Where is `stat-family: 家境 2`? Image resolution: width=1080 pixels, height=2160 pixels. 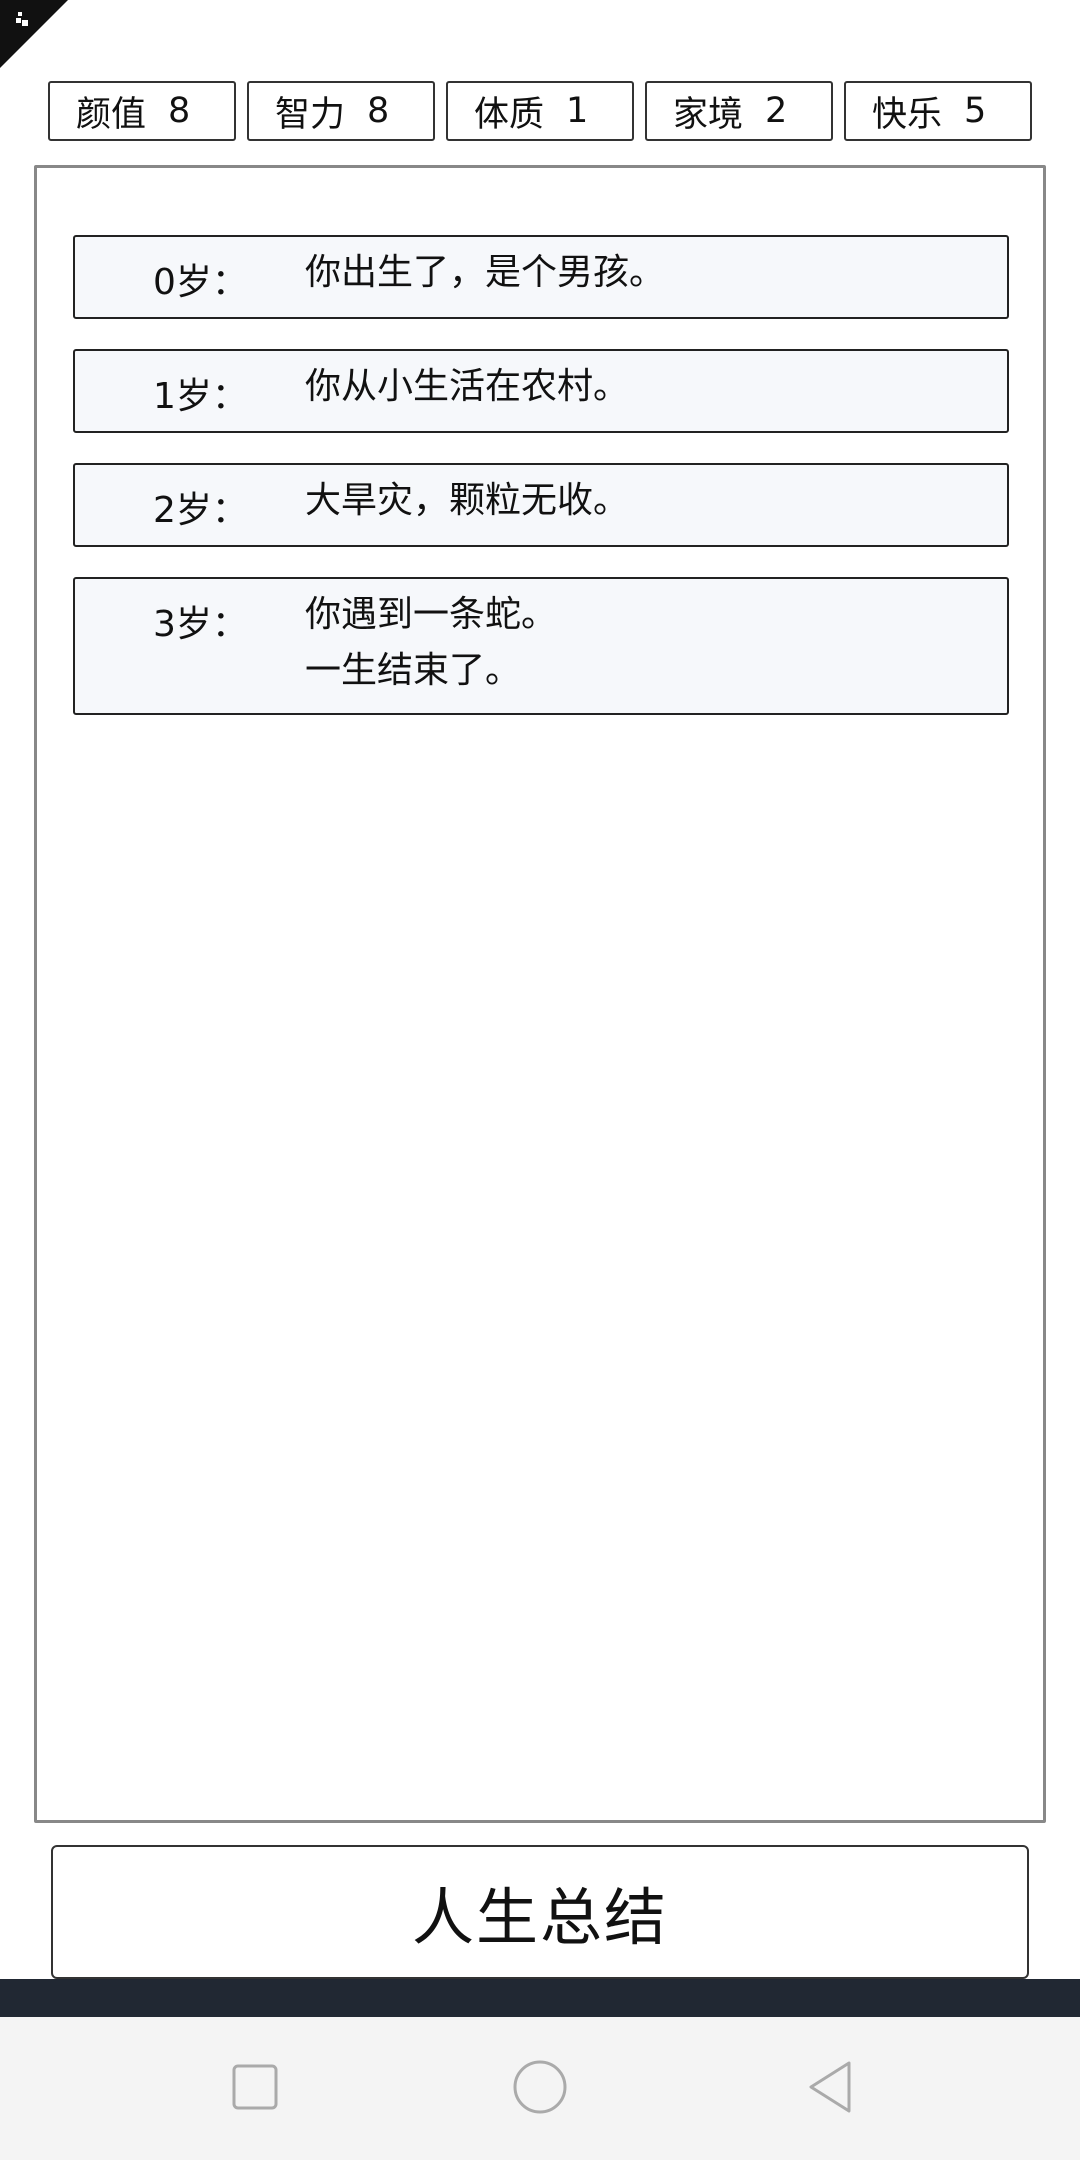
stat-family: 家境 2 is located at coordinates (739, 111).